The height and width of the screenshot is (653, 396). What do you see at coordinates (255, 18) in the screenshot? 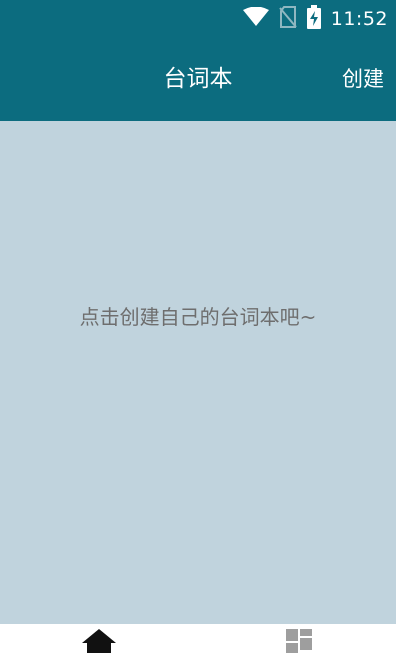
I see `wifi-icon` at bounding box center [255, 18].